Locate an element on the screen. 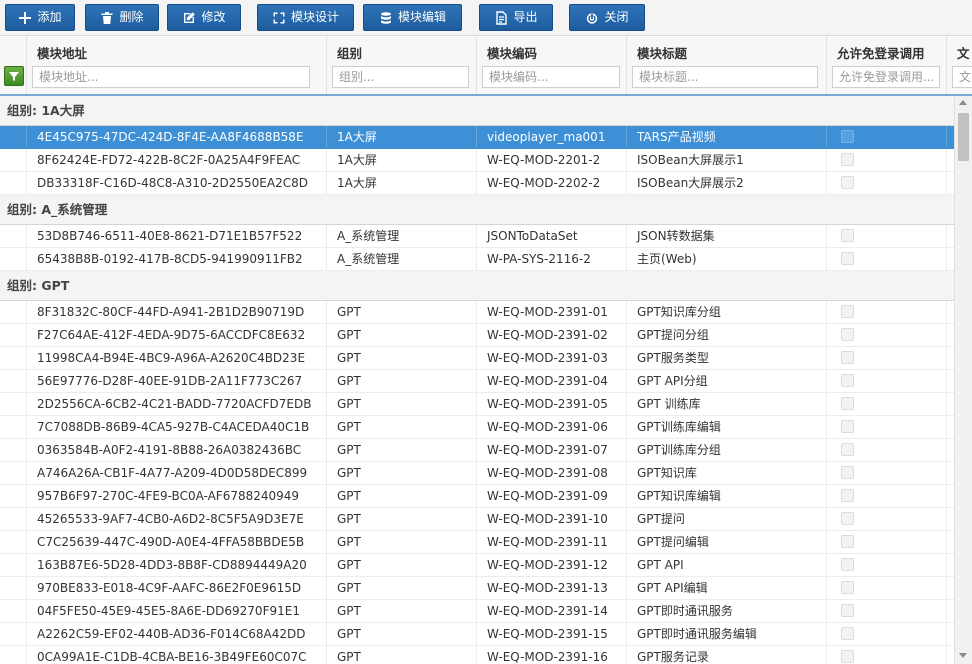  cell-address: 53D8B746-6511-40E8-8621-D71E1B57F522 is located at coordinates (177, 236).